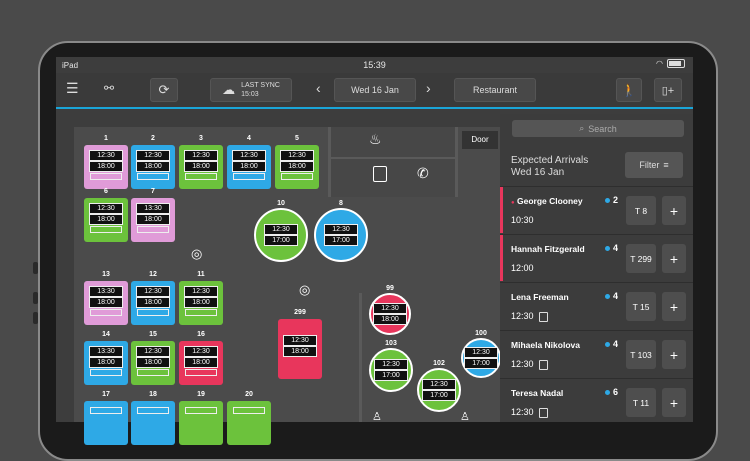 The height and width of the screenshot is (461, 750). Describe the element at coordinates (201, 303) in the screenshot. I see `table-11: 12:30 18:00` at that location.